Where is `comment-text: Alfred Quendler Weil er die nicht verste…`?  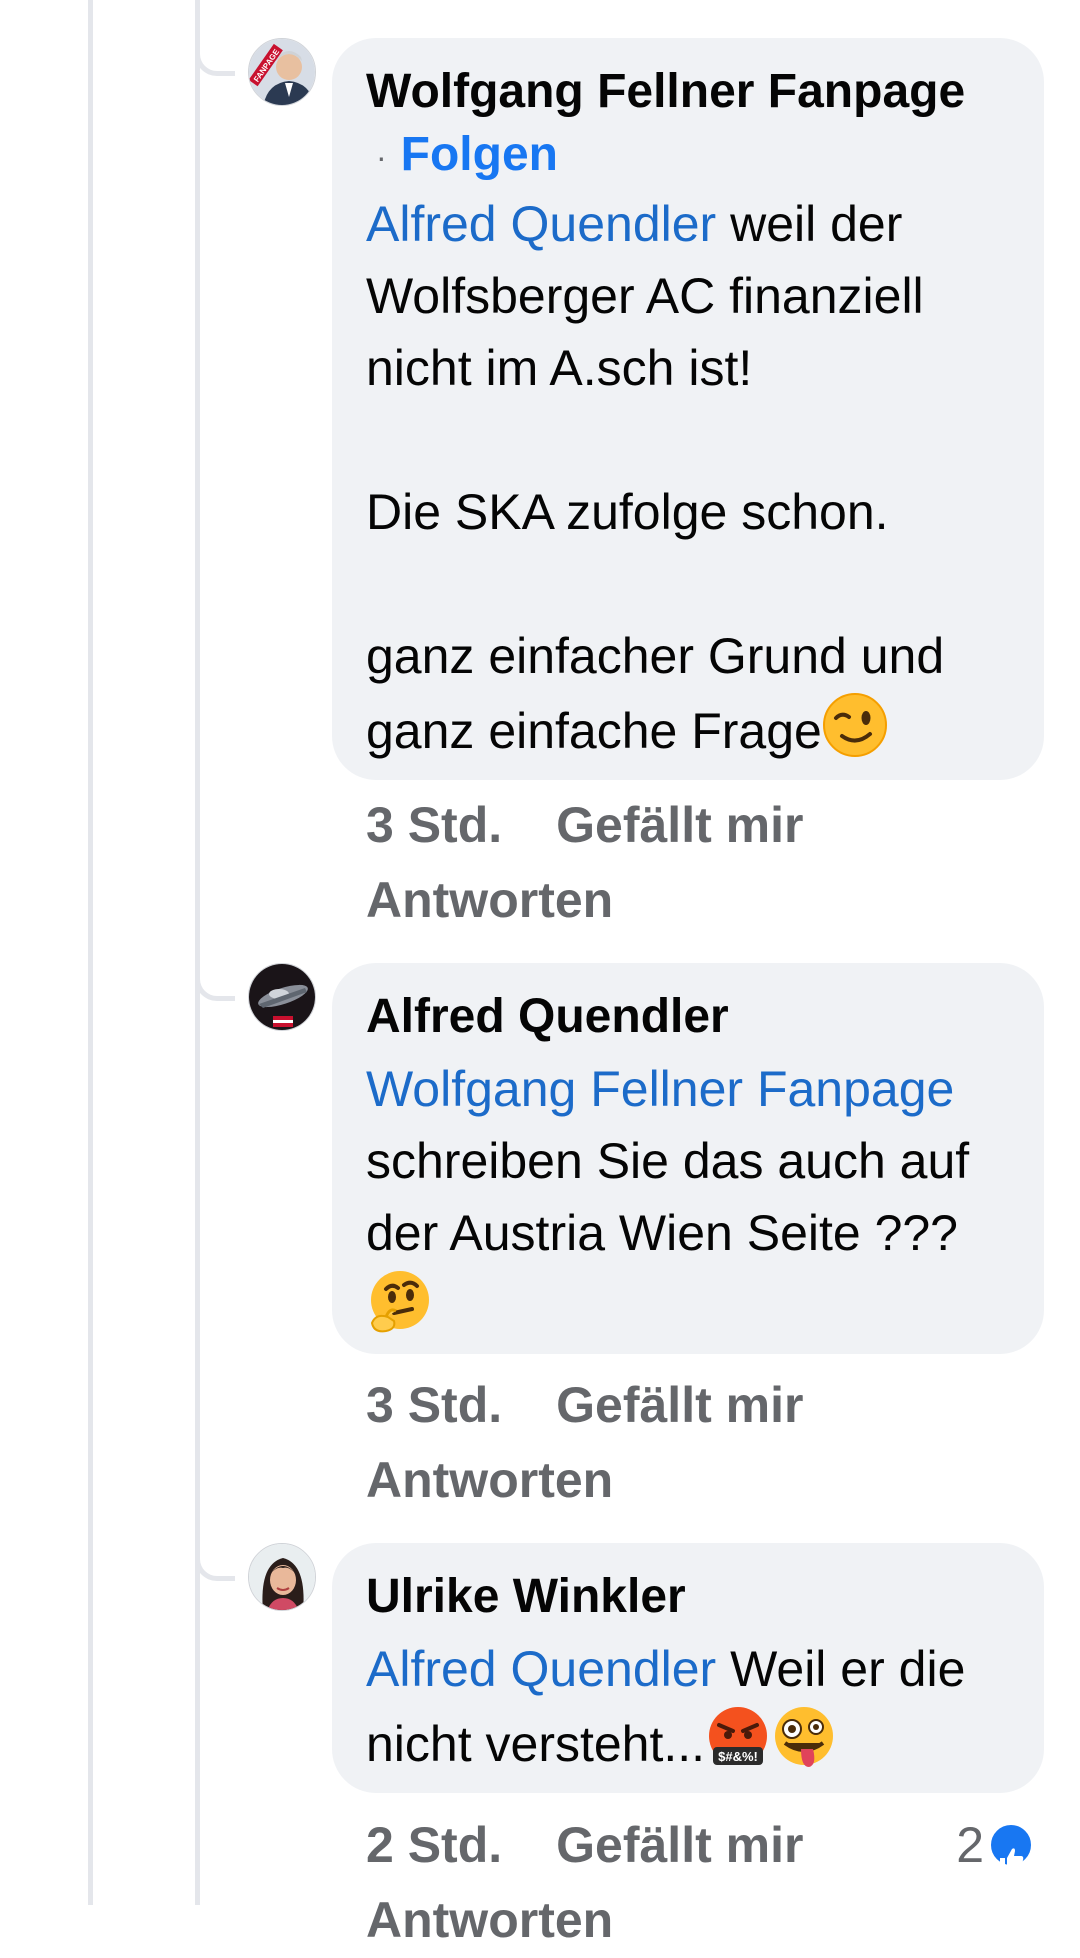
comment-text: Alfred Quendler Weil er die nicht verste… is located at coordinates (690, 1711).